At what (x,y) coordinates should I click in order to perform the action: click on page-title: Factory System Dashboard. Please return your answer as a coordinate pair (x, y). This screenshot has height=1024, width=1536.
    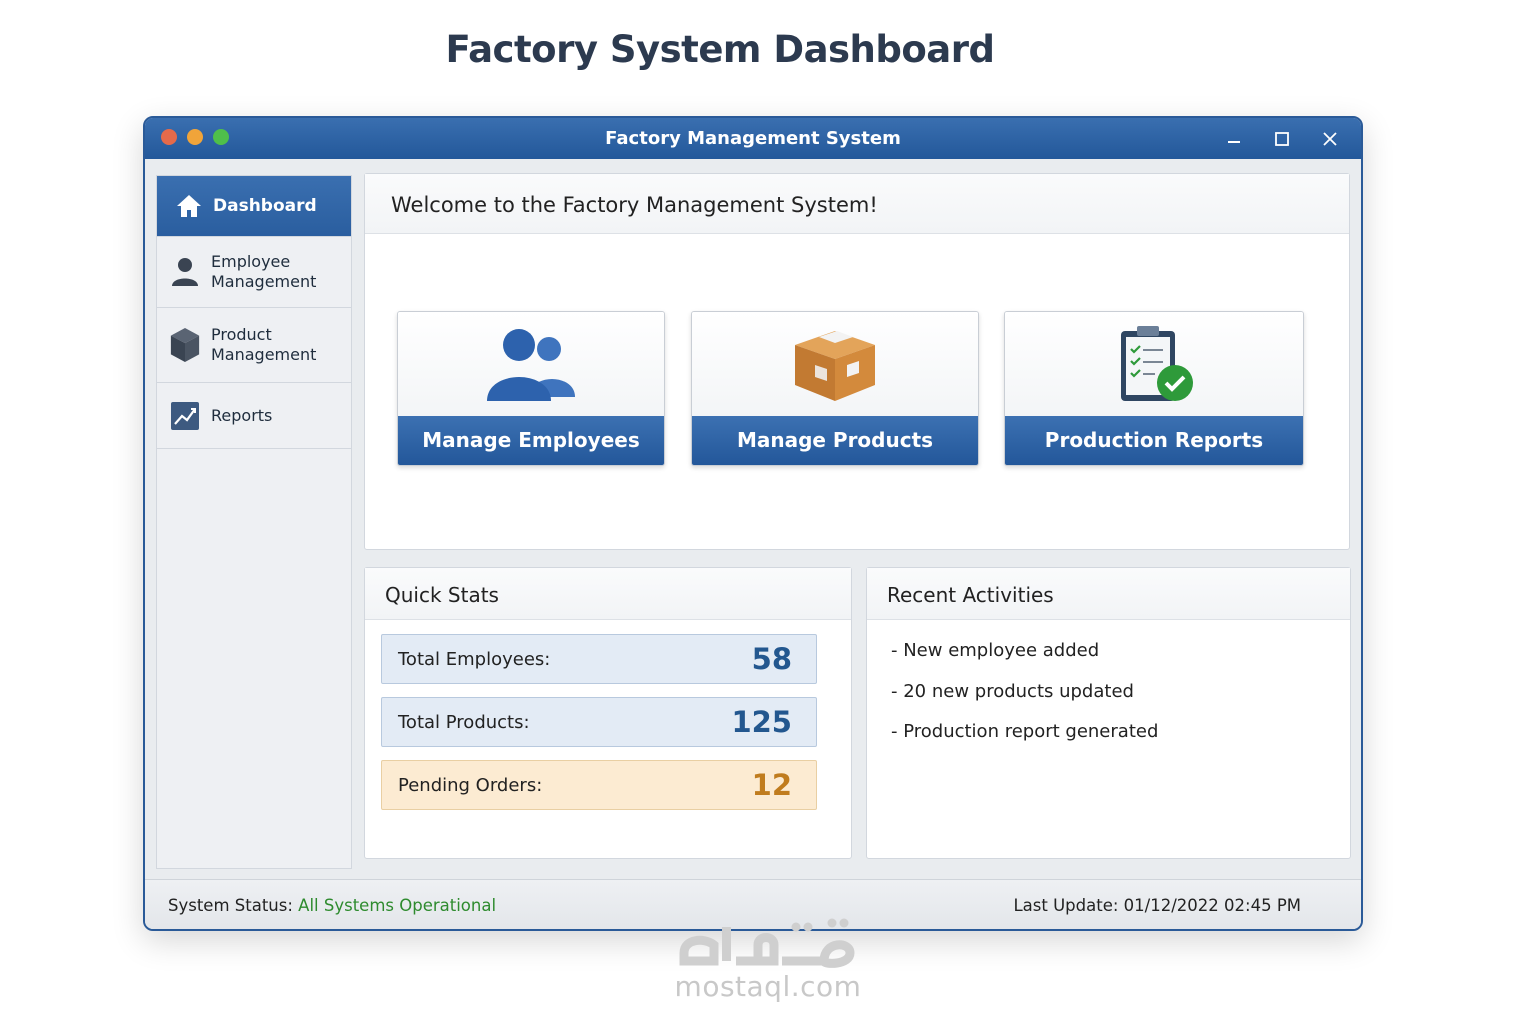
    Looking at the image, I should click on (720, 49).